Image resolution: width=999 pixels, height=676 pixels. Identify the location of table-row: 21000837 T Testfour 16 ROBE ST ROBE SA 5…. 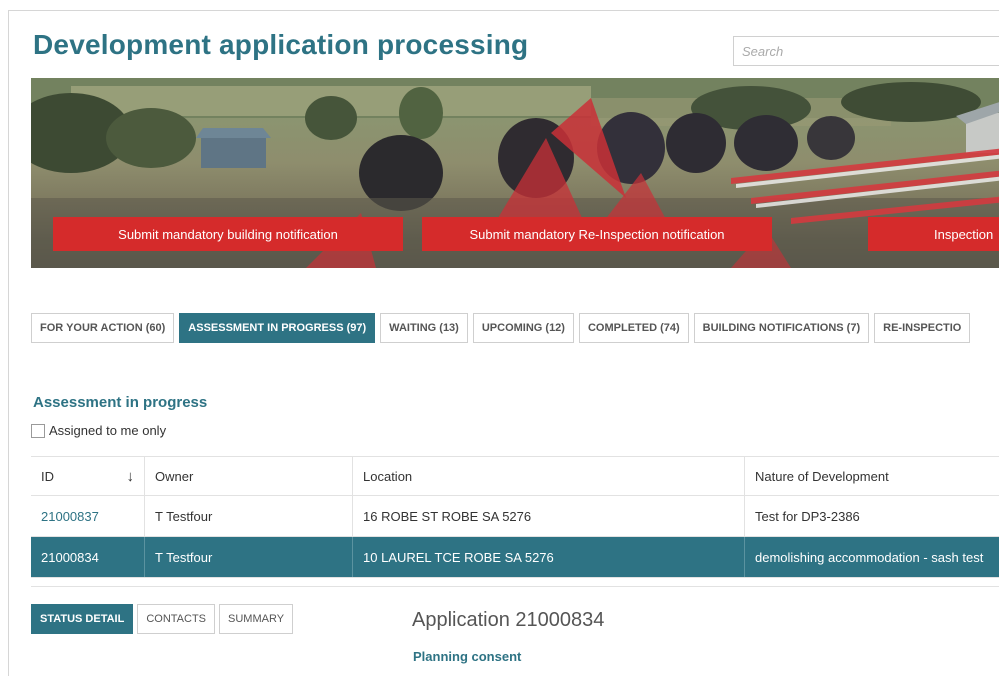
(515, 516).